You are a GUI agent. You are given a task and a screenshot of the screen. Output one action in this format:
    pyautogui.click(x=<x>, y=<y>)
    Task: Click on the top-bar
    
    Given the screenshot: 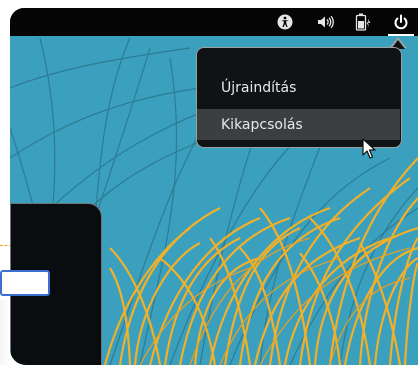 What is the action you would take?
    pyautogui.click(x=214, y=22)
    